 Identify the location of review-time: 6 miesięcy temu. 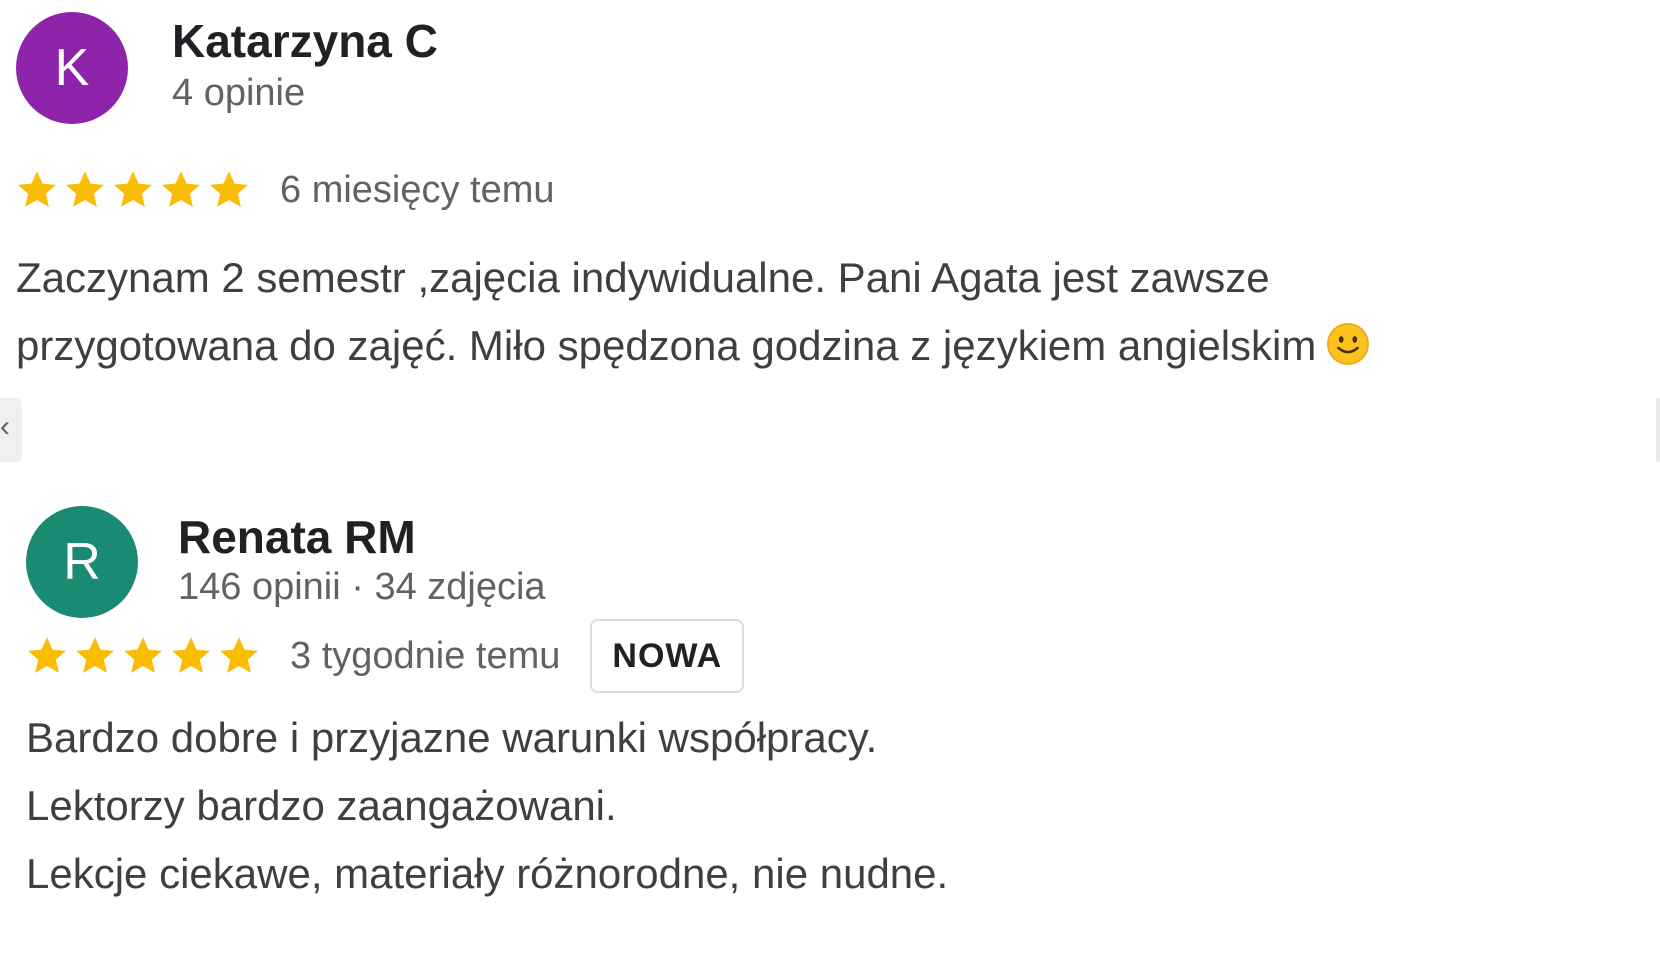
(417, 189).